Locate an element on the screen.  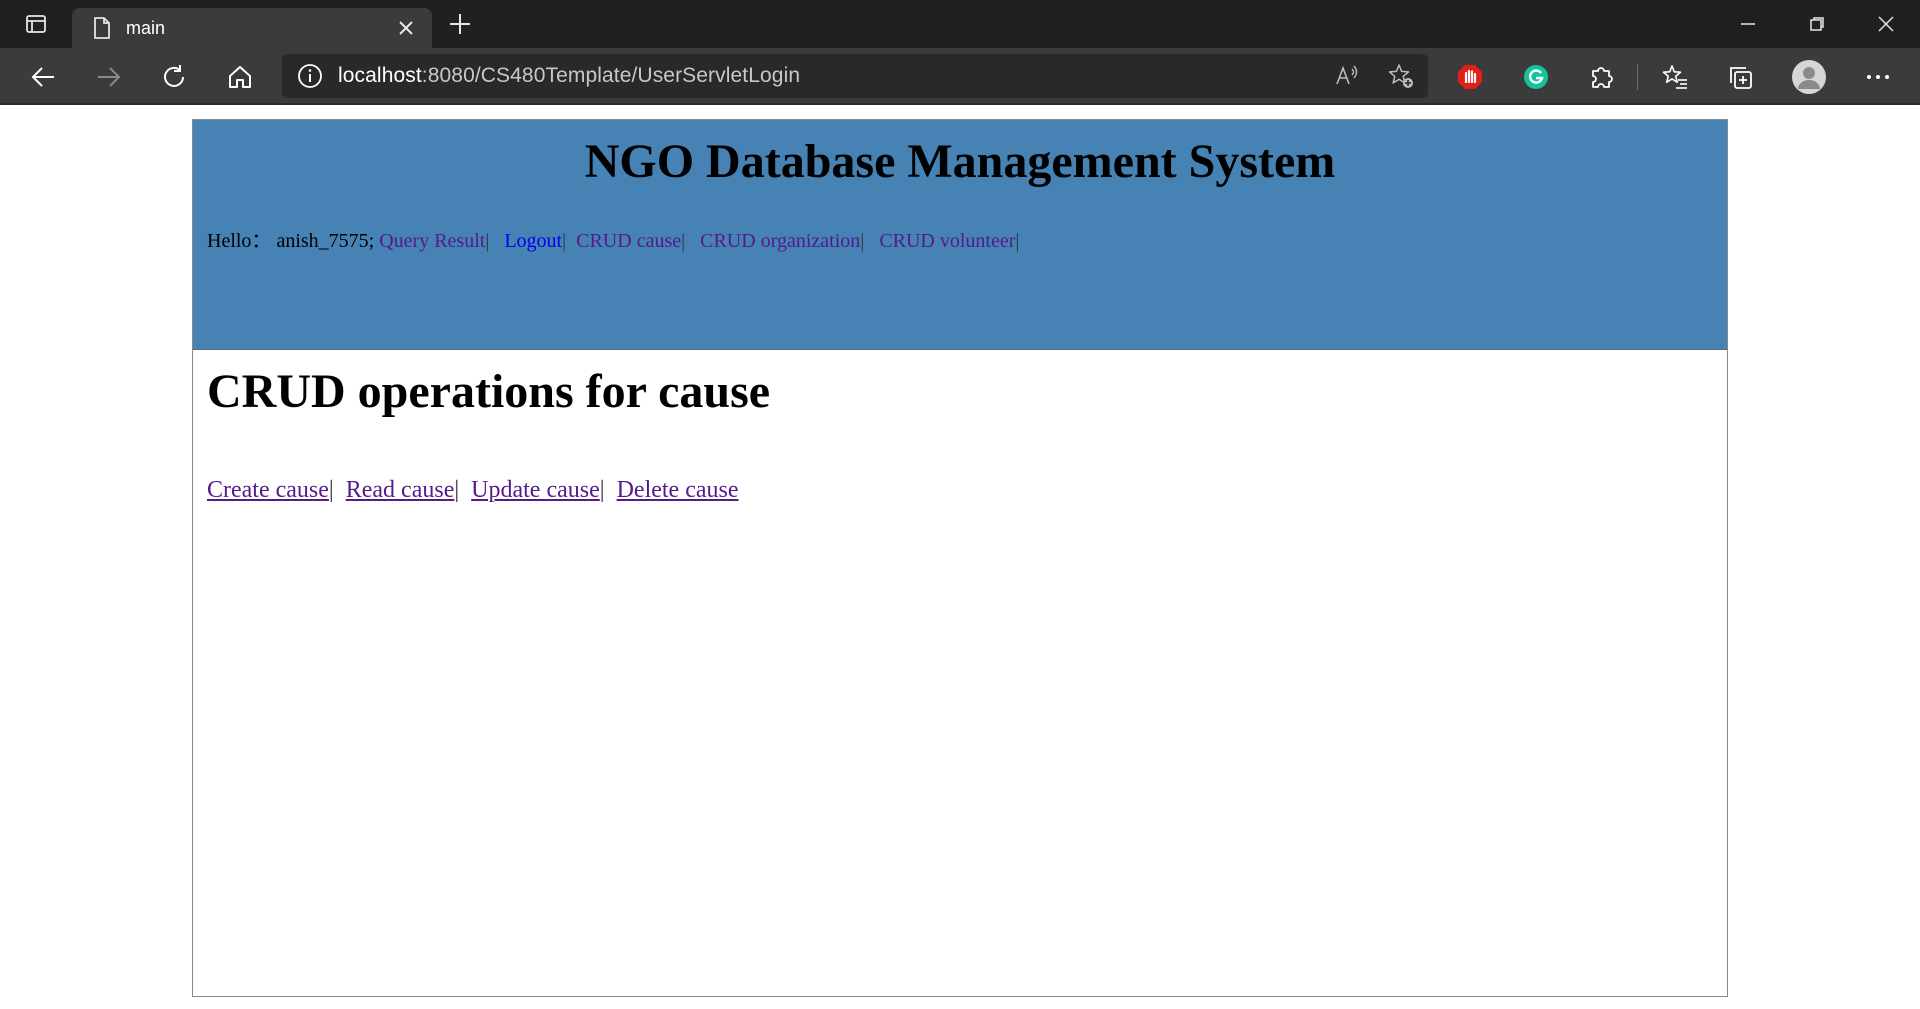
window-controls is located at coordinates (1816, 24).